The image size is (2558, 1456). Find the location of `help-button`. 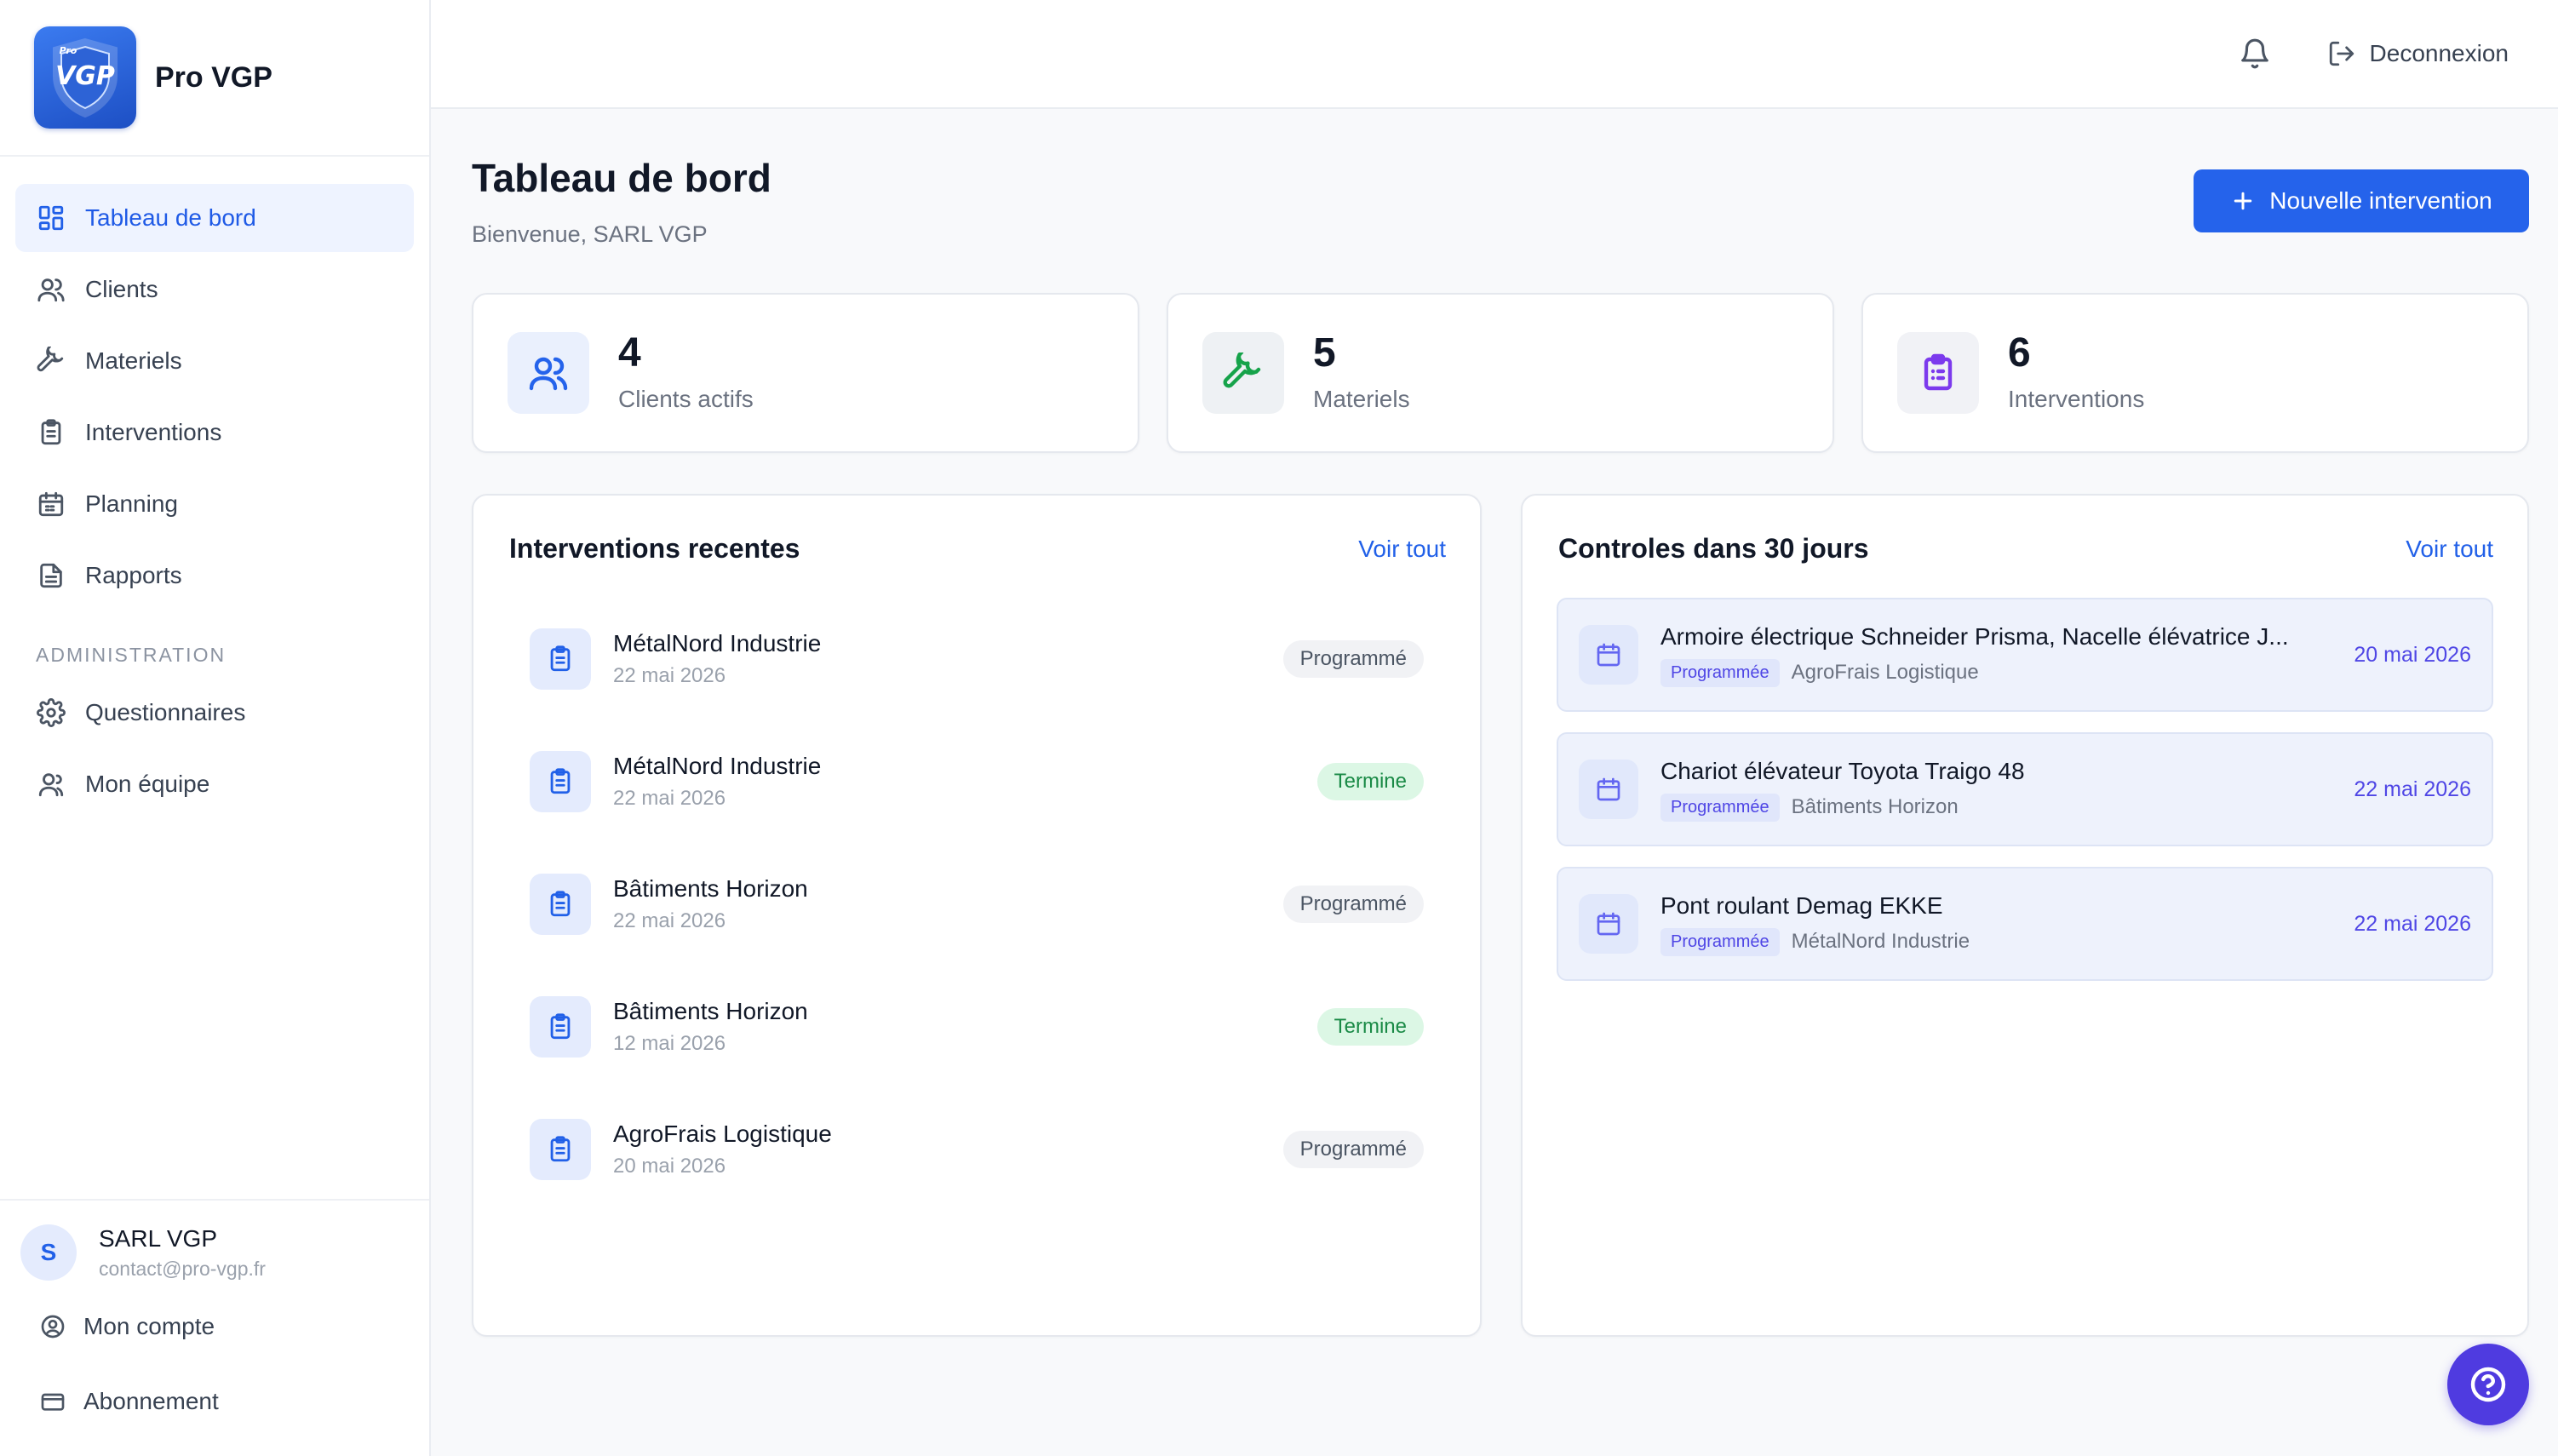

help-button is located at coordinates (2488, 1384).